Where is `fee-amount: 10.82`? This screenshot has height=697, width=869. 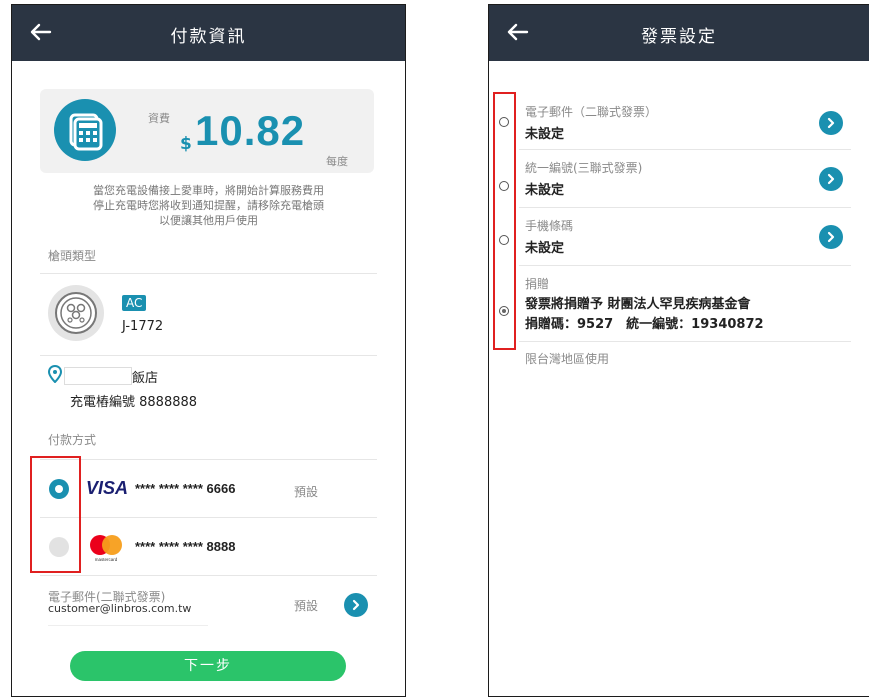
fee-amount: 10.82 is located at coordinates (250, 130).